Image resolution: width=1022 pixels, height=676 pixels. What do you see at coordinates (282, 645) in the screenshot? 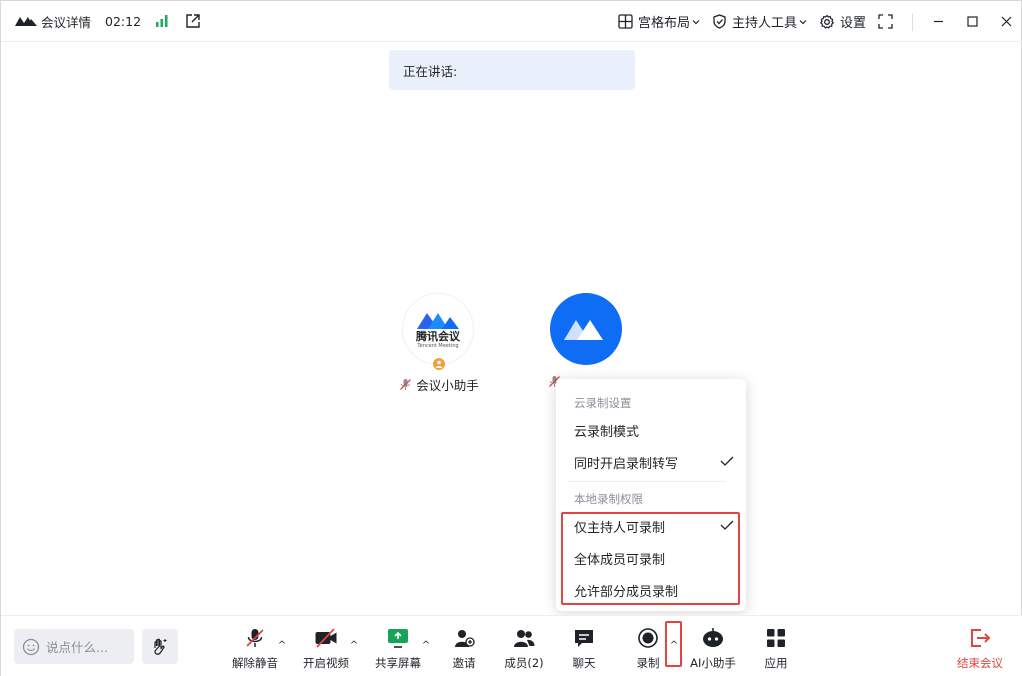
I see `audio-options-caret: ^` at bounding box center [282, 645].